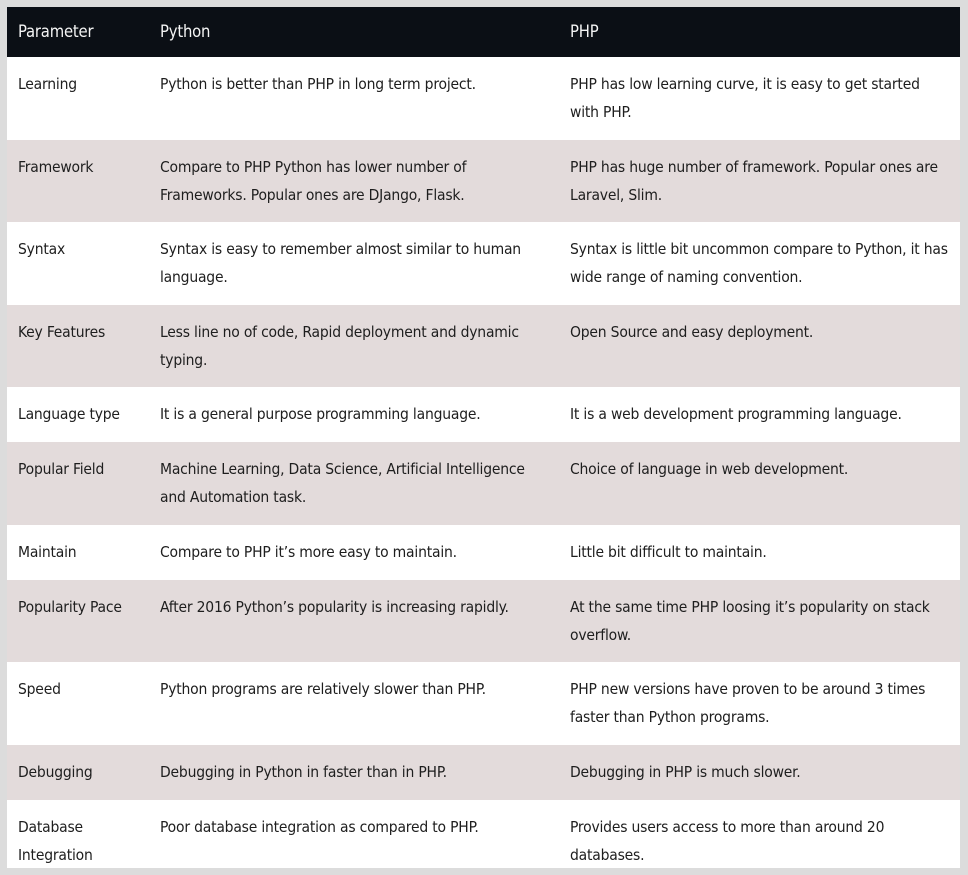 This screenshot has height=875, width=968. What do you see at coordinates (354, 32) in the screenshot?
I see `header-python: Python` at bounding box center [354, 32].